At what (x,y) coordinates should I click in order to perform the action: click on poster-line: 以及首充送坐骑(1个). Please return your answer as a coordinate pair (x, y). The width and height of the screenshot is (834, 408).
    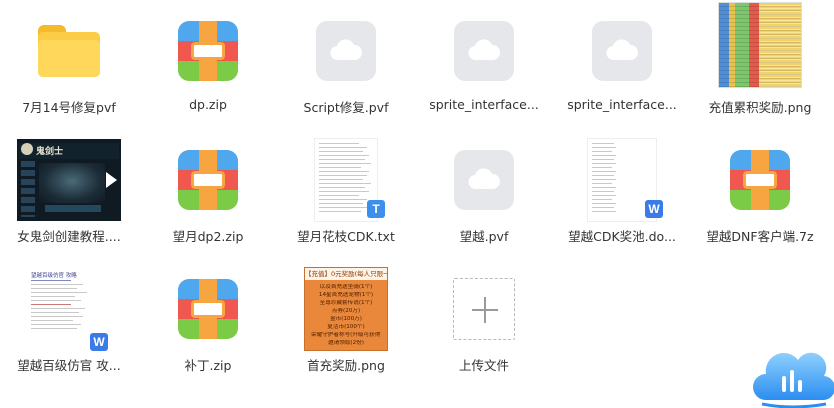
    Looking at the image, I should click on (346, 287).